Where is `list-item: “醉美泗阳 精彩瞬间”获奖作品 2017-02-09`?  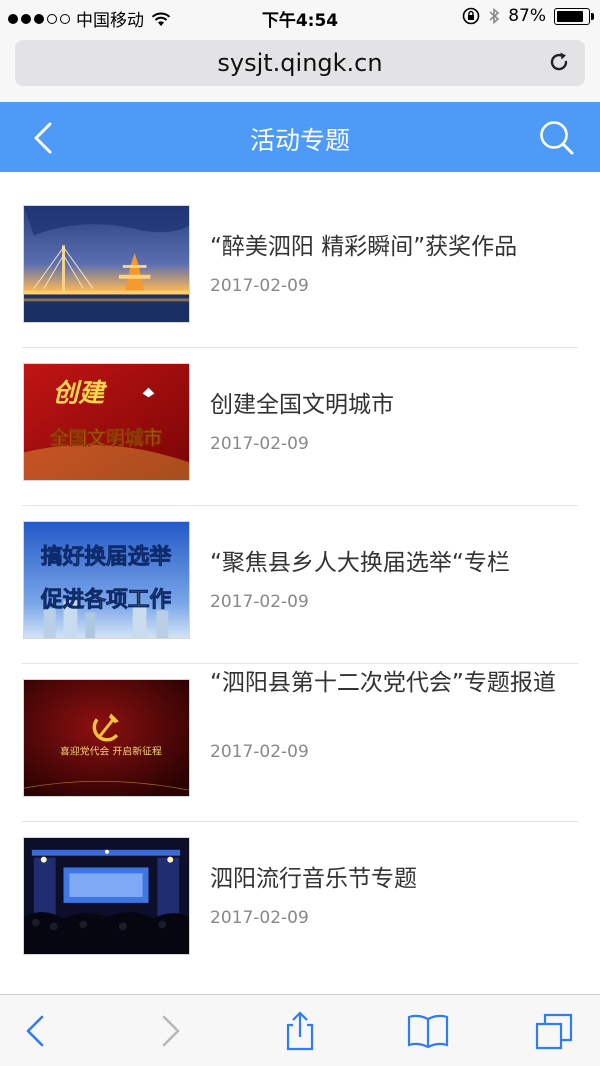
list-item: “醉美泗阳 精彩瞬间”获奖作品 2017-02-09 is located at coordinates (300, 269).